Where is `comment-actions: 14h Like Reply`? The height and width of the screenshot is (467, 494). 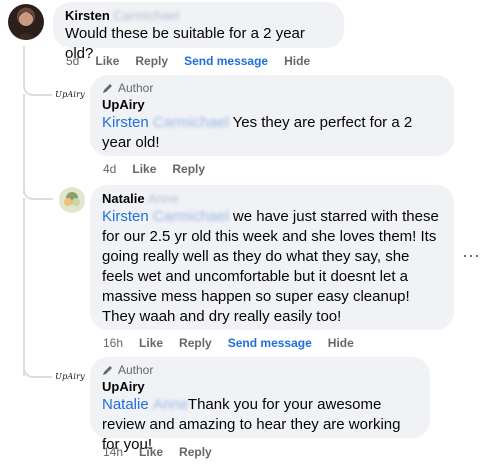 comment-actions: 14h Like Reply is located at coordinates (165, 452).